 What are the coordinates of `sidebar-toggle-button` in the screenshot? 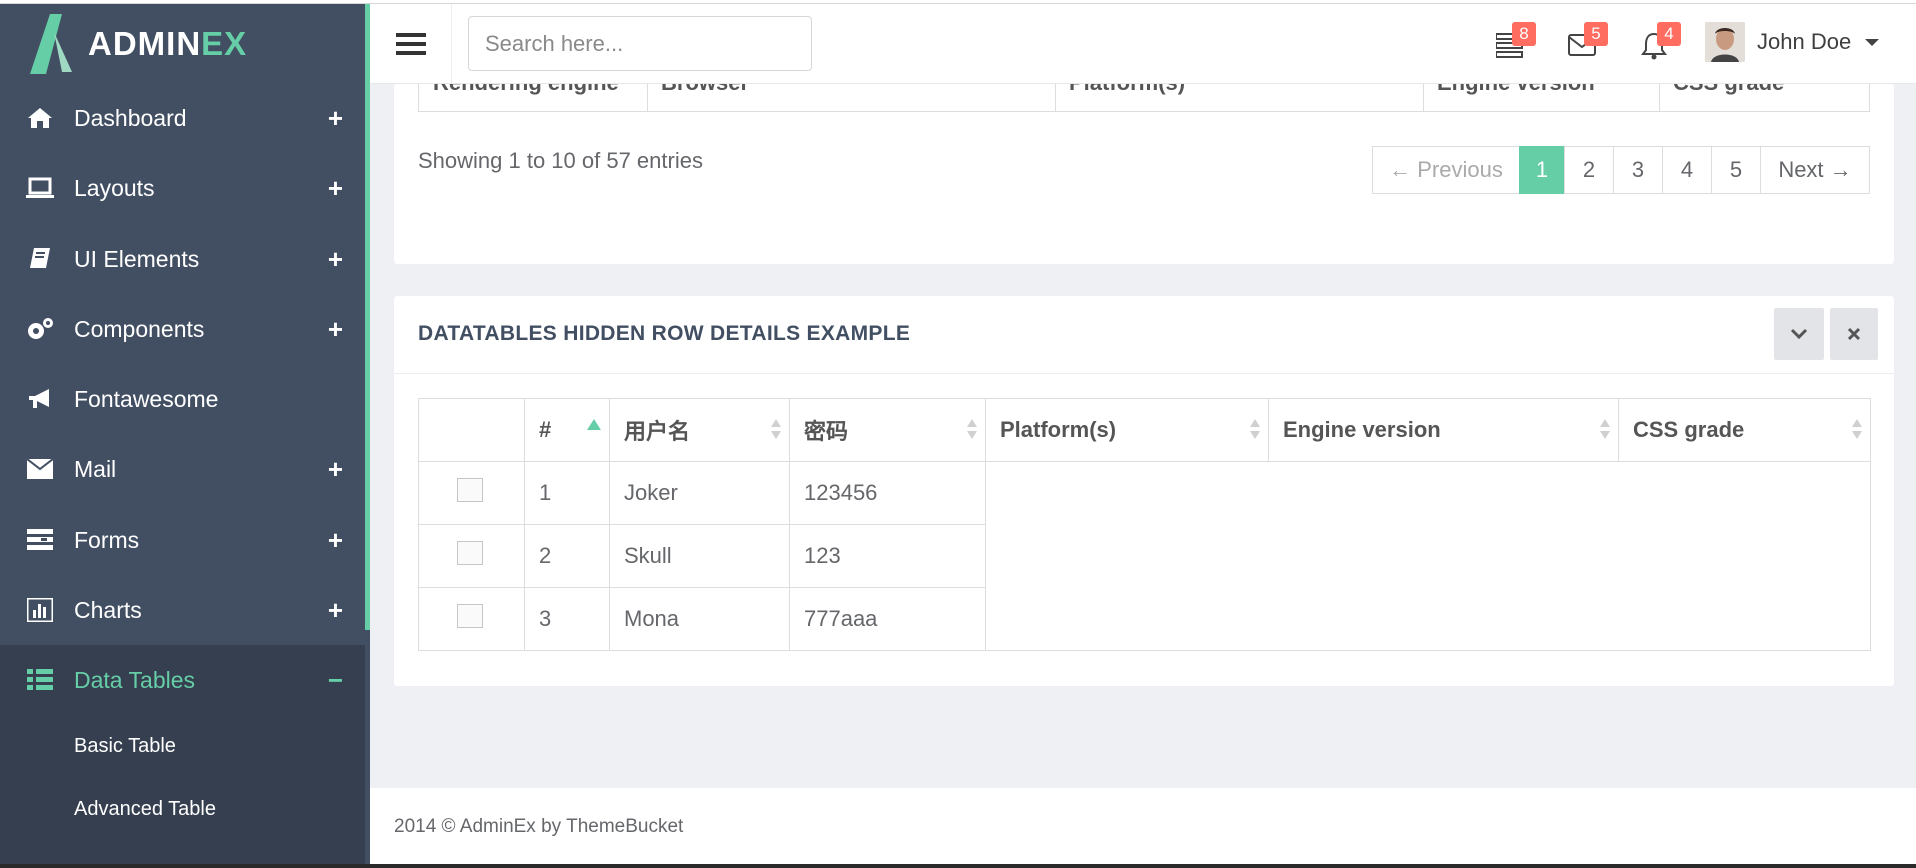 It's located at (411, 44).